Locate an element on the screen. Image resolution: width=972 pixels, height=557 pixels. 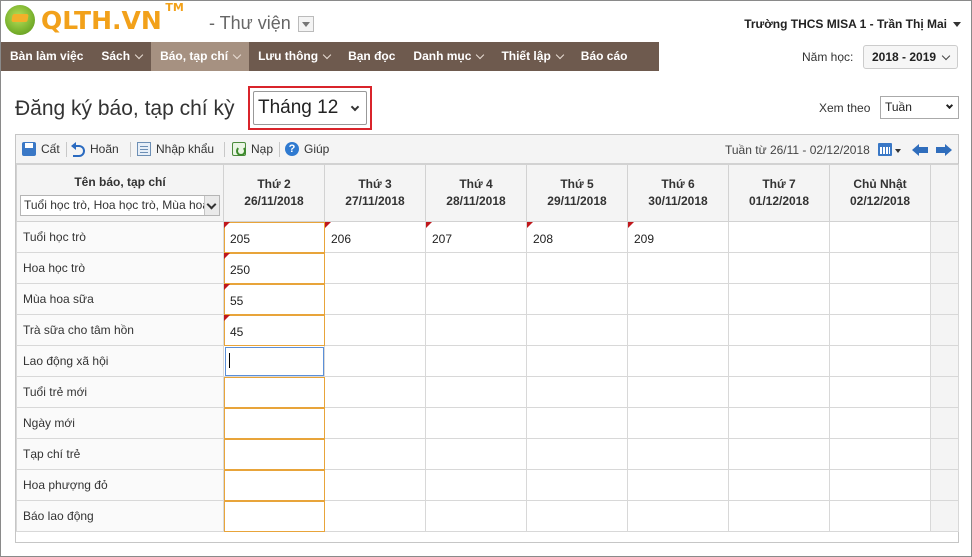
save-button: Cất is located at coordinates (41, 149).